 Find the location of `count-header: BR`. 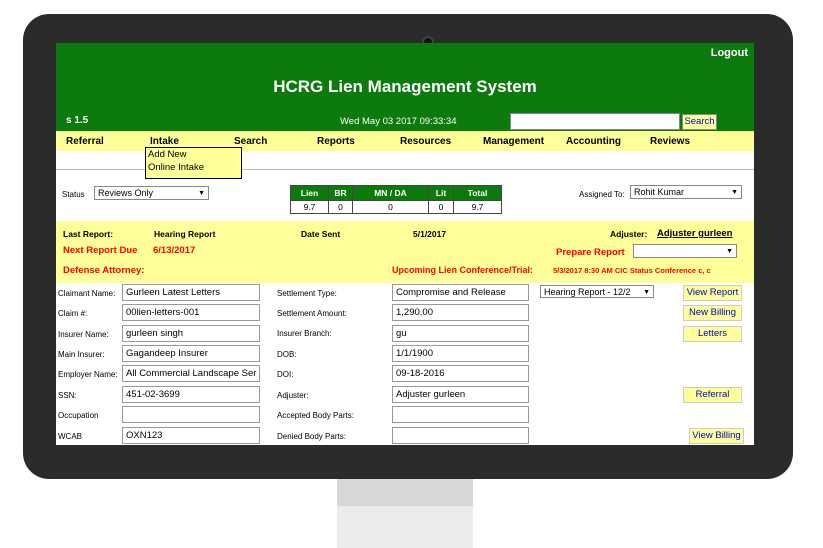

count-header: BR is located at coordinates (340, 193).